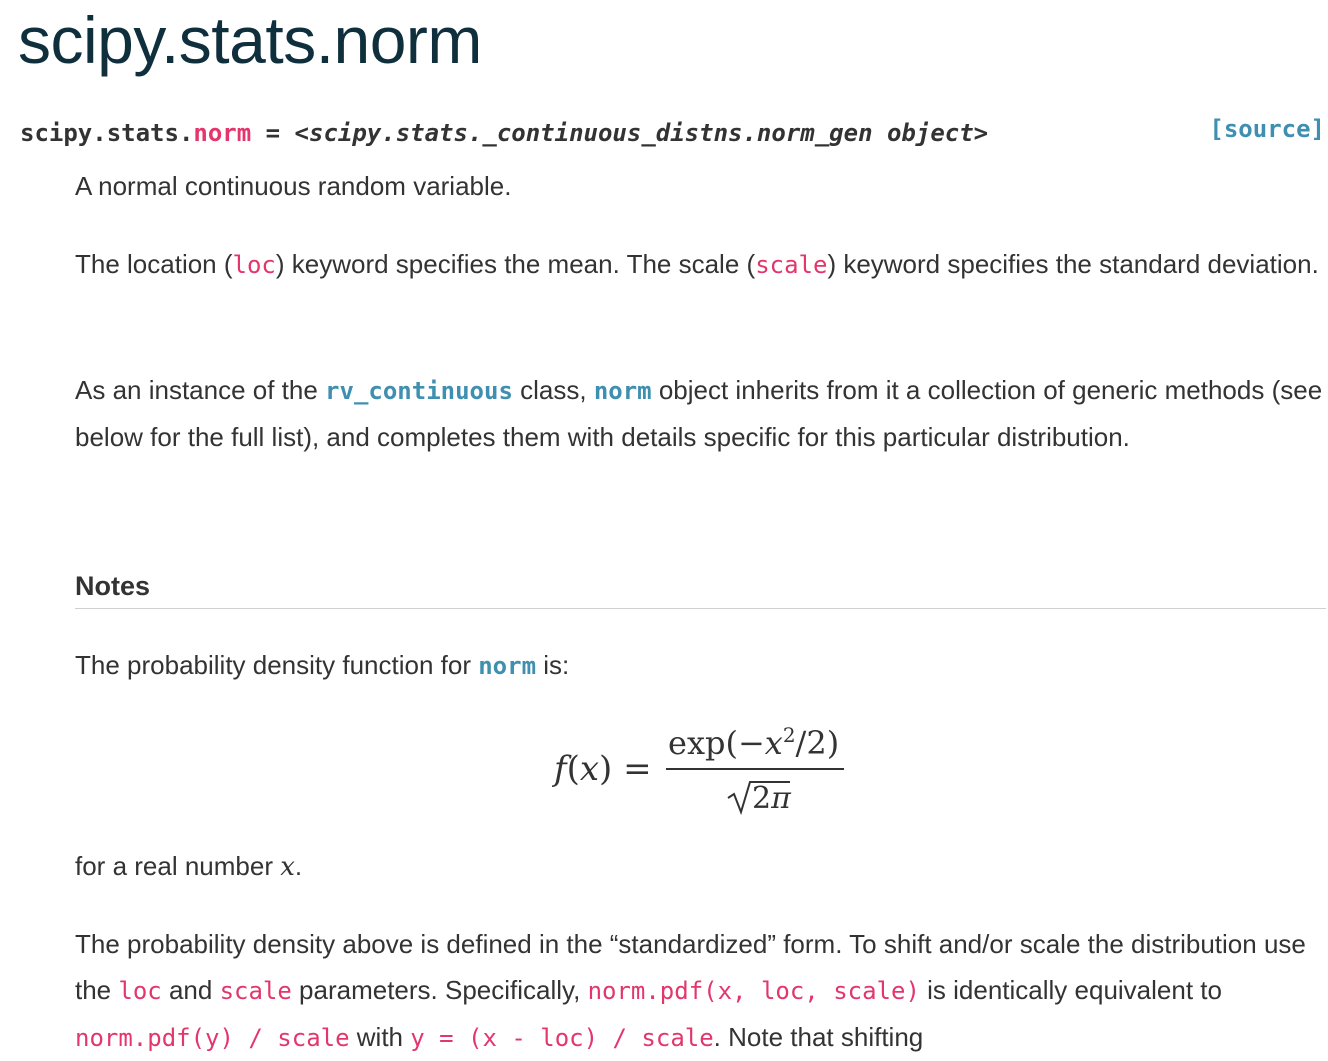  What do you see at coordinates (380, 1037) in the screenshot?
I see `text-run: with` at bounding box center [380, 1037].